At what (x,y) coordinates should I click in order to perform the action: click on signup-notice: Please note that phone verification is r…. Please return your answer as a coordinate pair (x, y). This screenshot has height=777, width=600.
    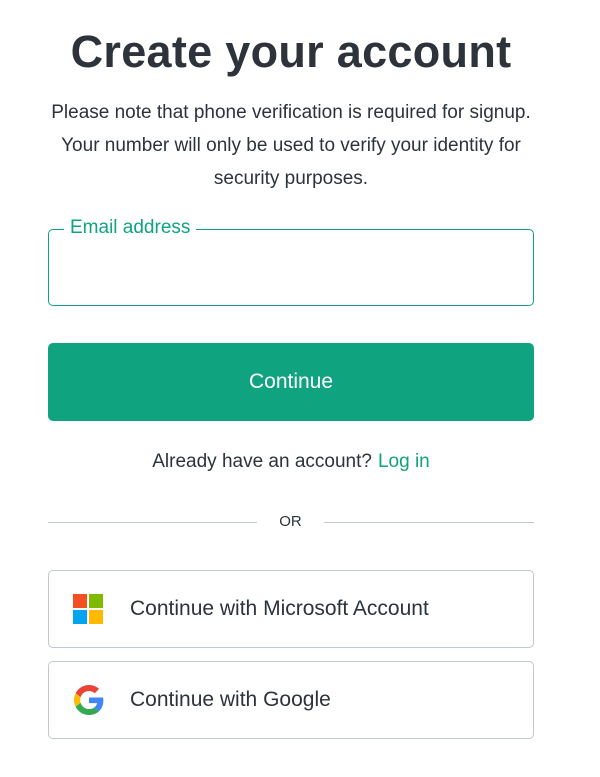
    Looking at the image, I should click on (291, 145).